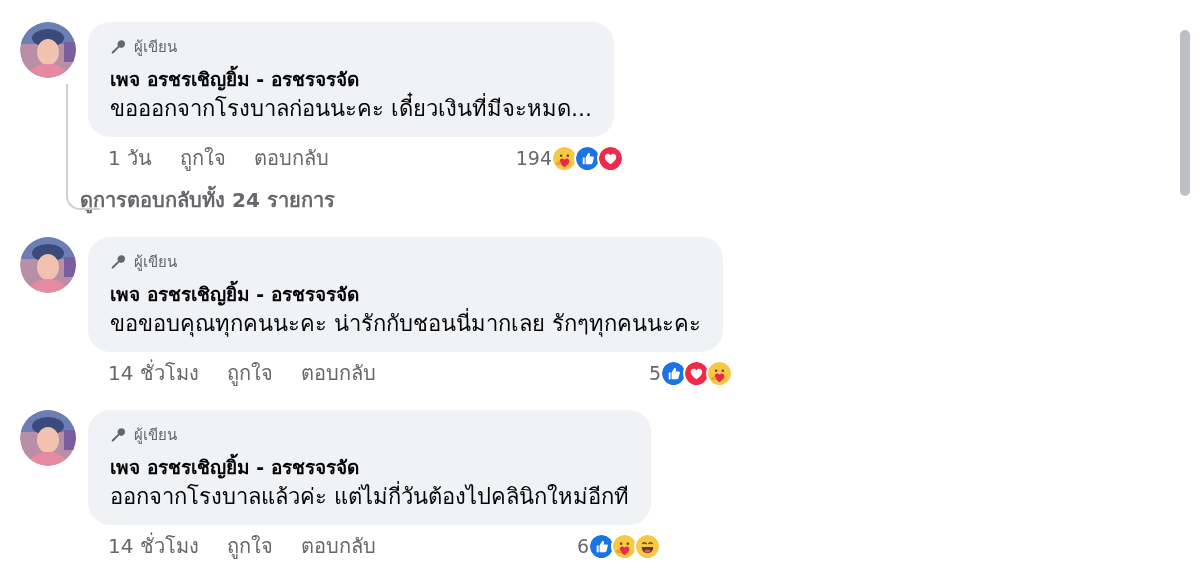  Describe the element at coordinates (1185, 113) in the screenshot. I see `scrollbar` at that location.